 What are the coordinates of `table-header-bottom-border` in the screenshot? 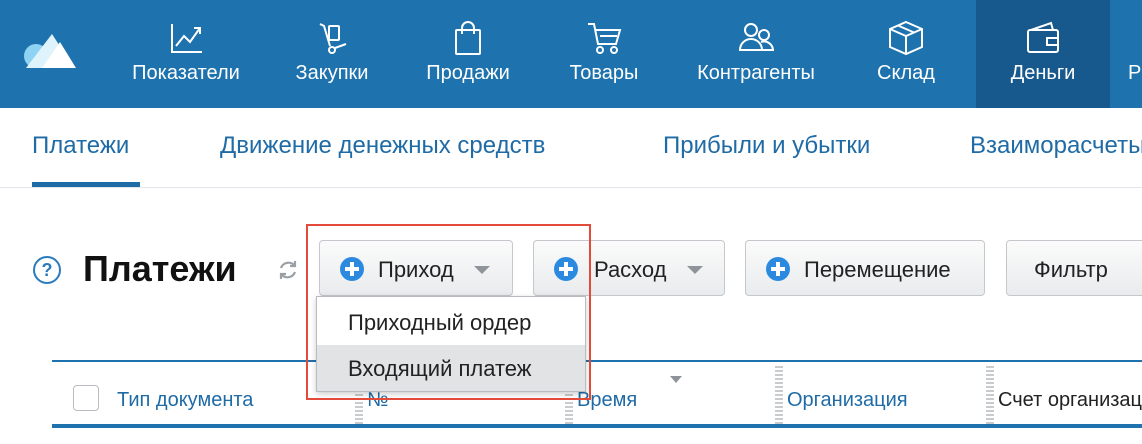 It's located at (597, 426).